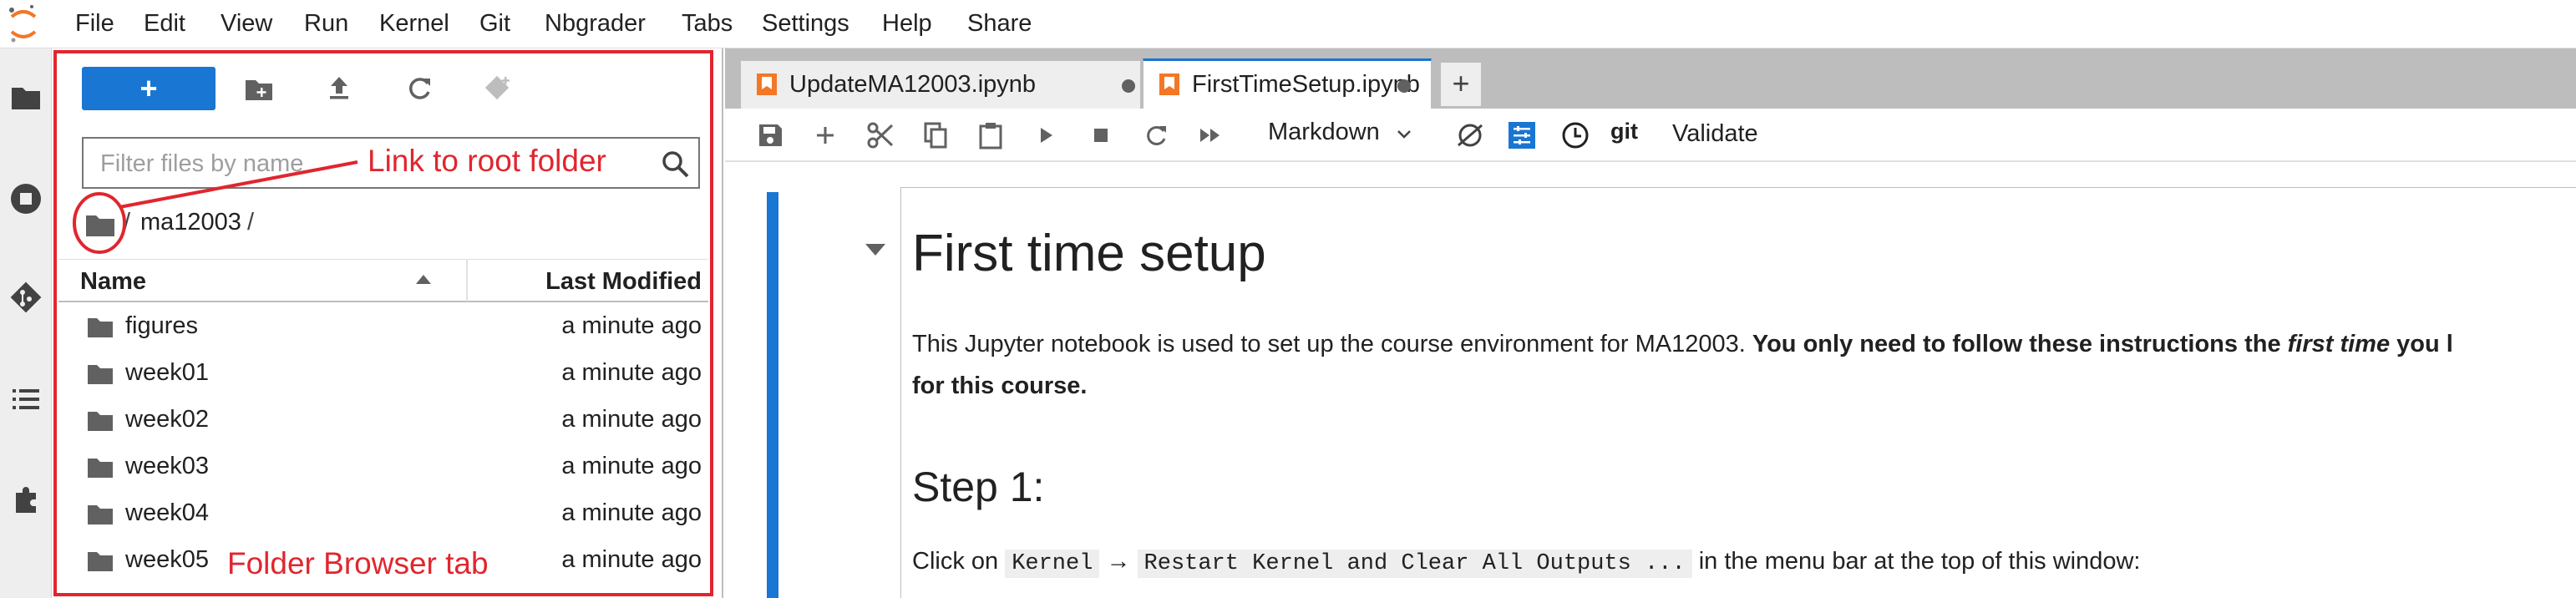 The width and height of the screenshot is (2576, 598). I want to click on menu-edit: Edit, so click(164, 24).